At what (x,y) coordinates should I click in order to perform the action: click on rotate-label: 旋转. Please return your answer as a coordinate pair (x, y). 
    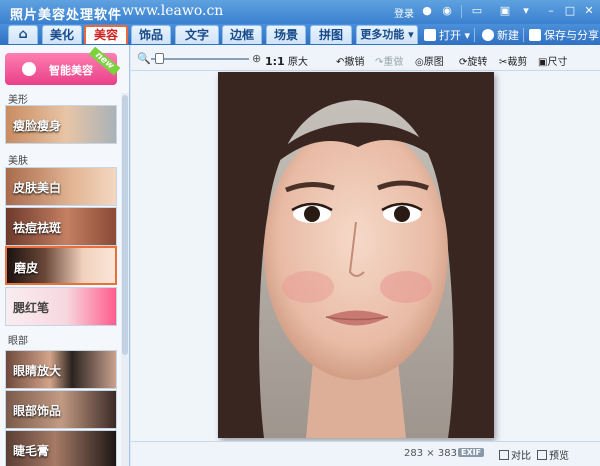
    Looking at the image, I should click on (477, 62).